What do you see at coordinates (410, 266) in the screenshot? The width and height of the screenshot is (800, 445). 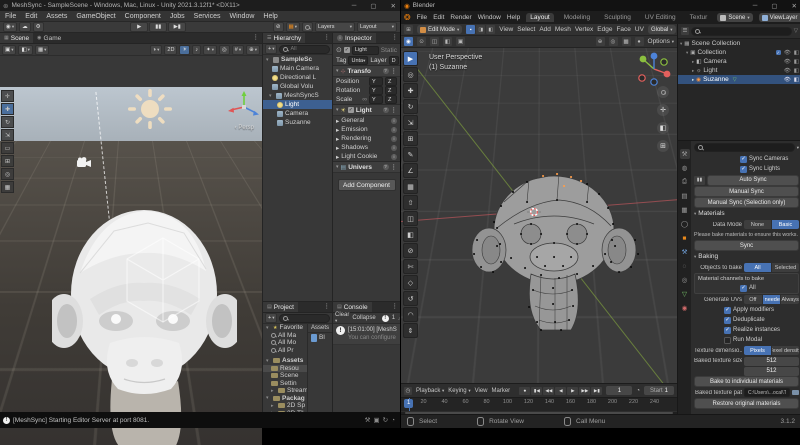 I see `knife-tool-icon: ✄` at bounding box center [410, 266].